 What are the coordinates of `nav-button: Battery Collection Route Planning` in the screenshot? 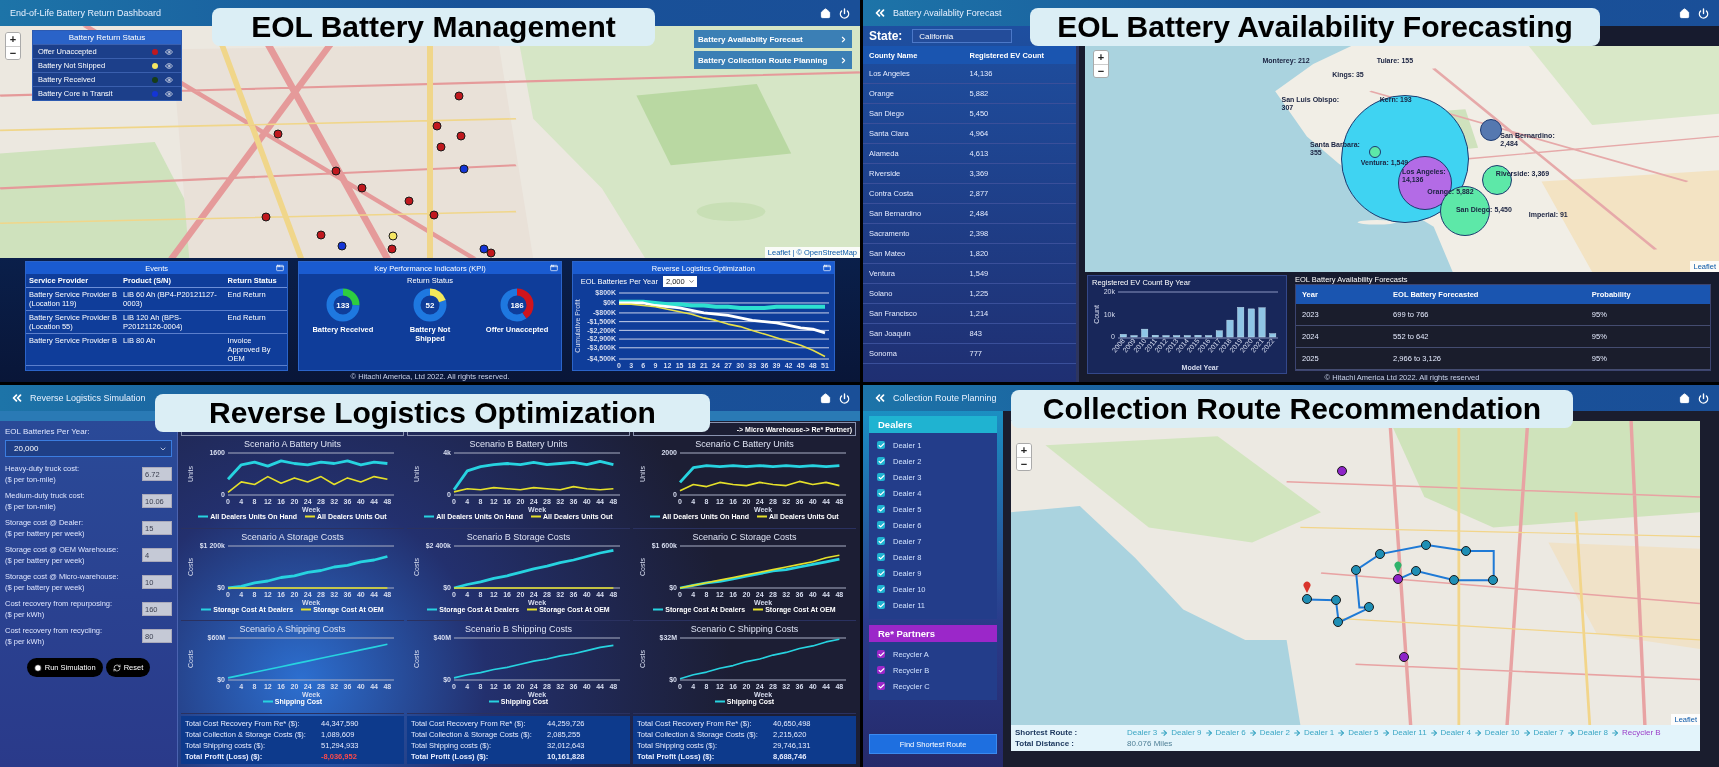 It's located at (773, 60).